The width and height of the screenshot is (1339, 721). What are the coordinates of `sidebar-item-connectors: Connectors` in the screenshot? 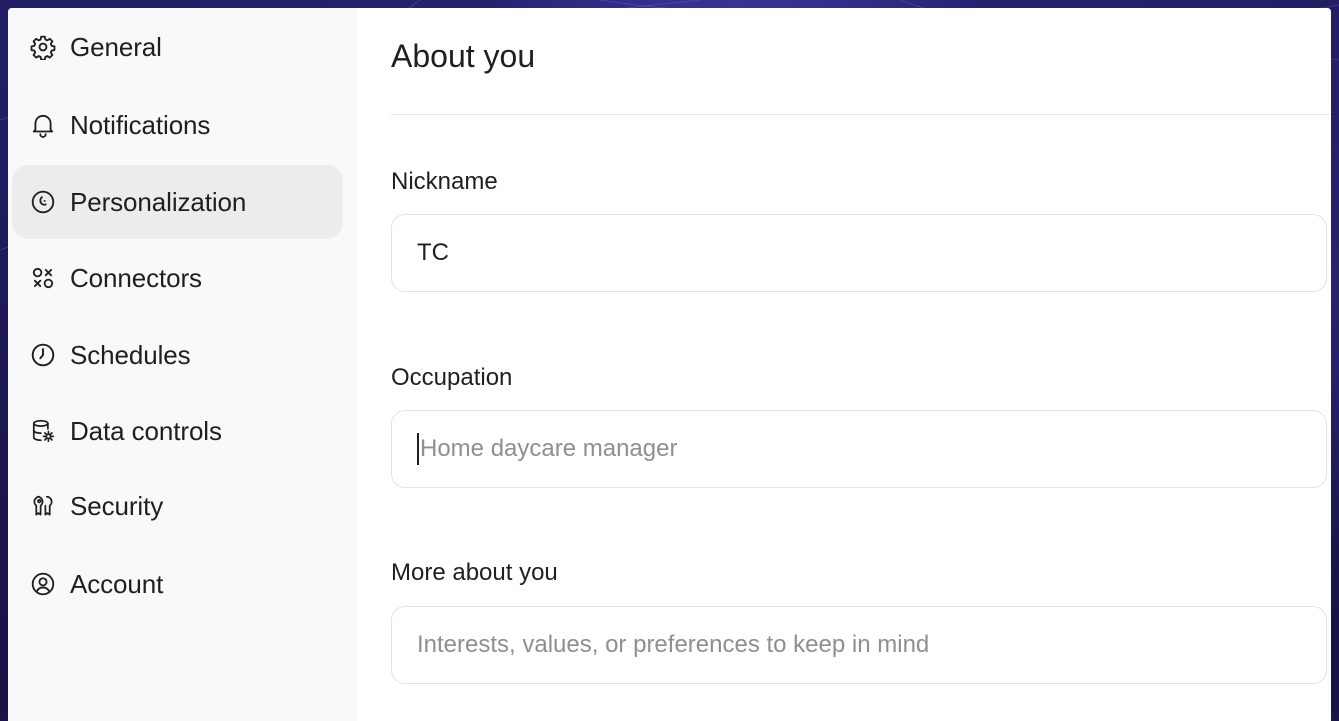 It's located at (177, 278).